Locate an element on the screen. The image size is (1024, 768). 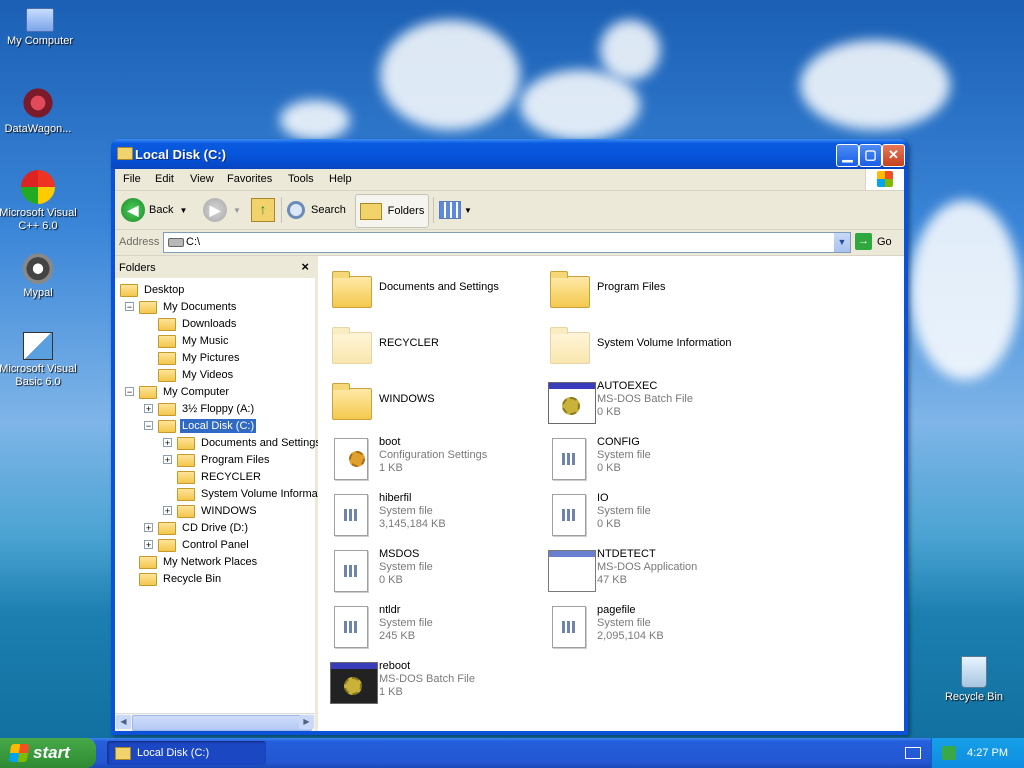
tree-item-label: Downloads is located at coordinates (209, 323).